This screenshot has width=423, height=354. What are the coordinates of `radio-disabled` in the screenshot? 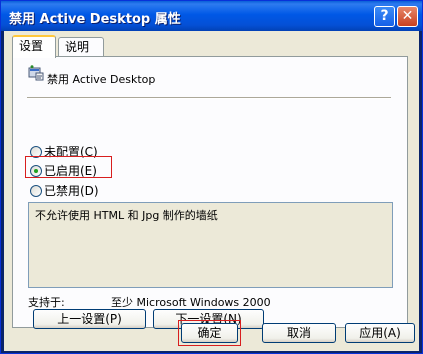 It's located at (36, 191).